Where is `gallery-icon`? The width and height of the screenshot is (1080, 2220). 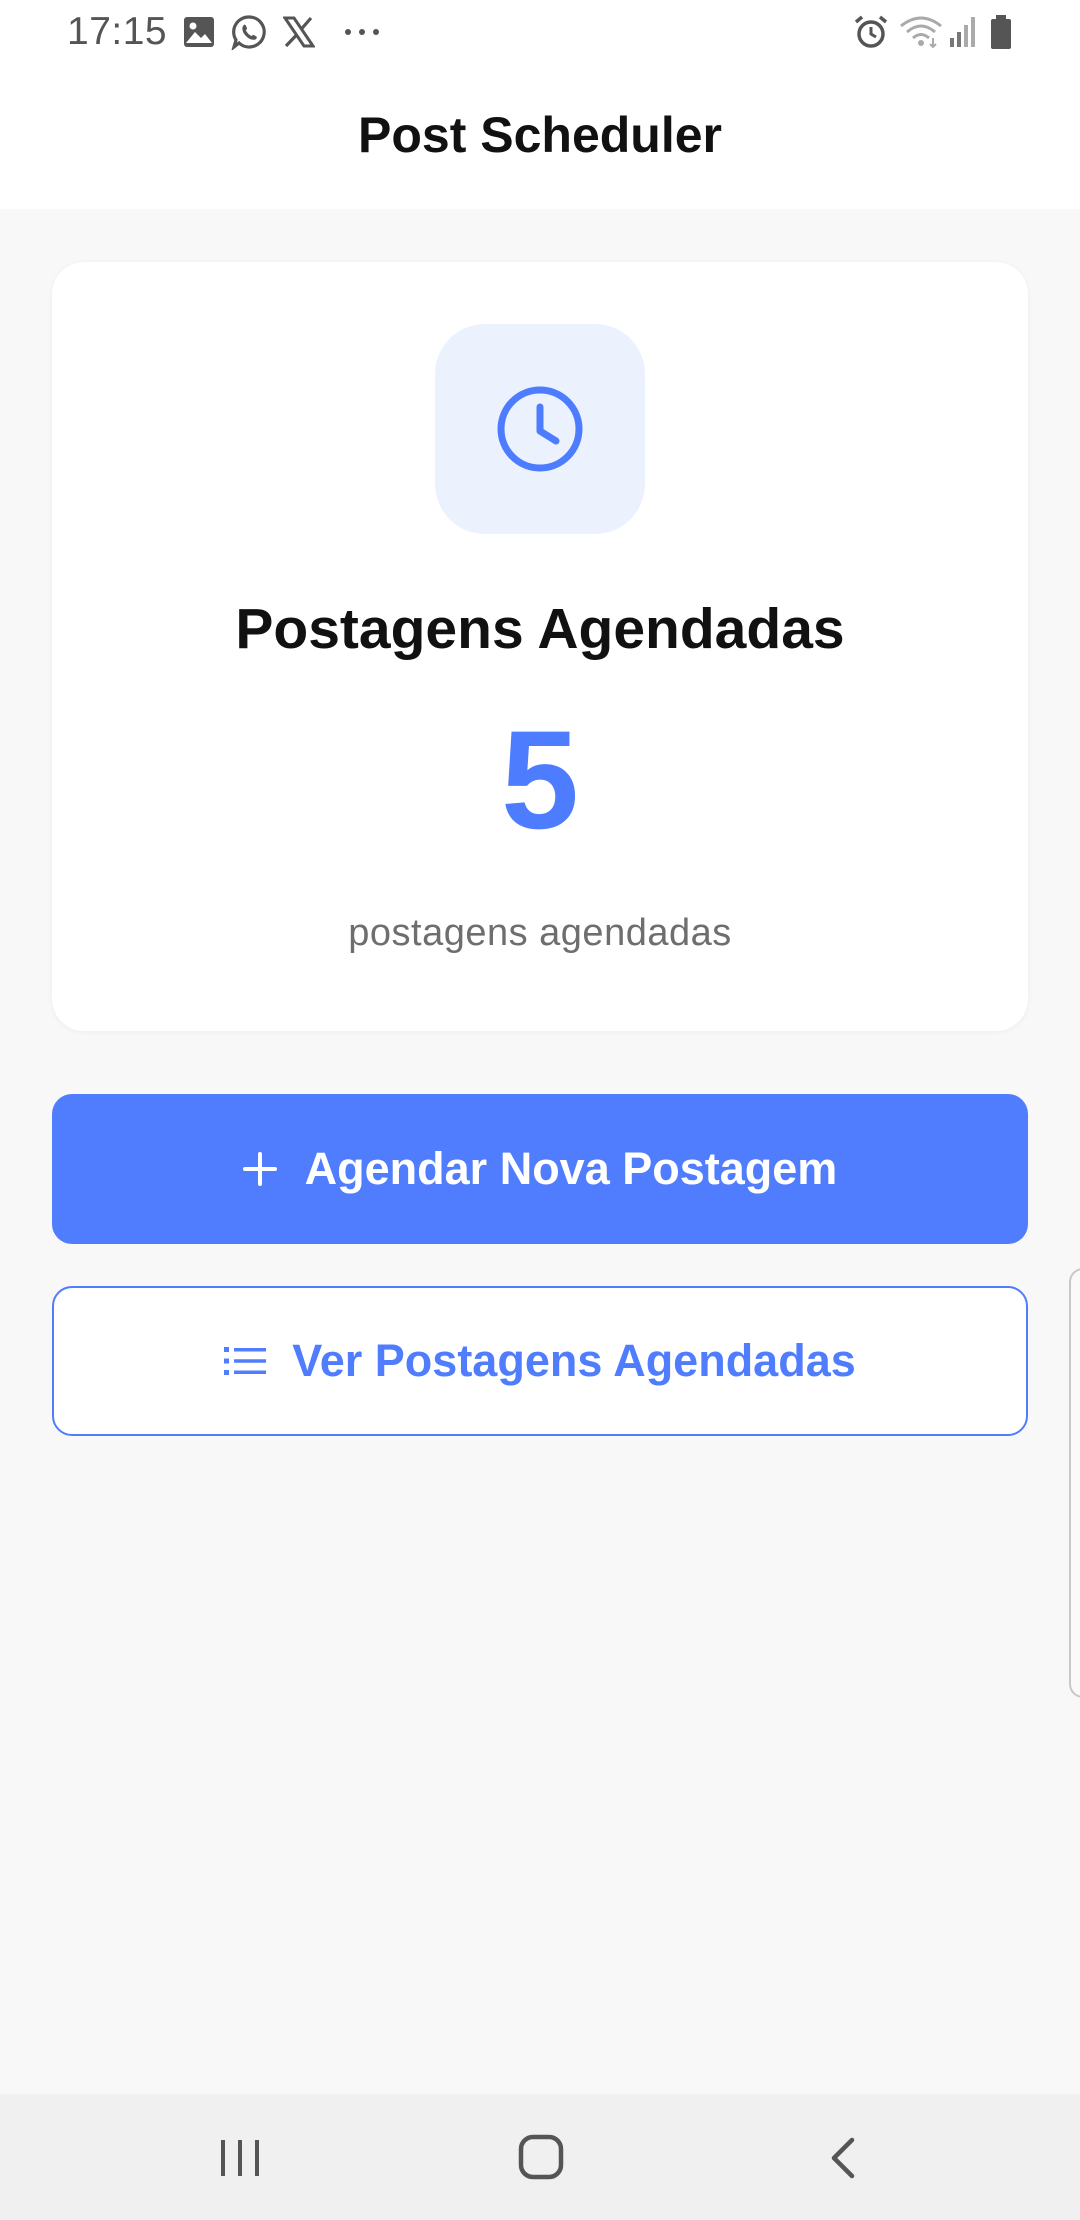 gallery-icon is located at coordinates (199, 32).